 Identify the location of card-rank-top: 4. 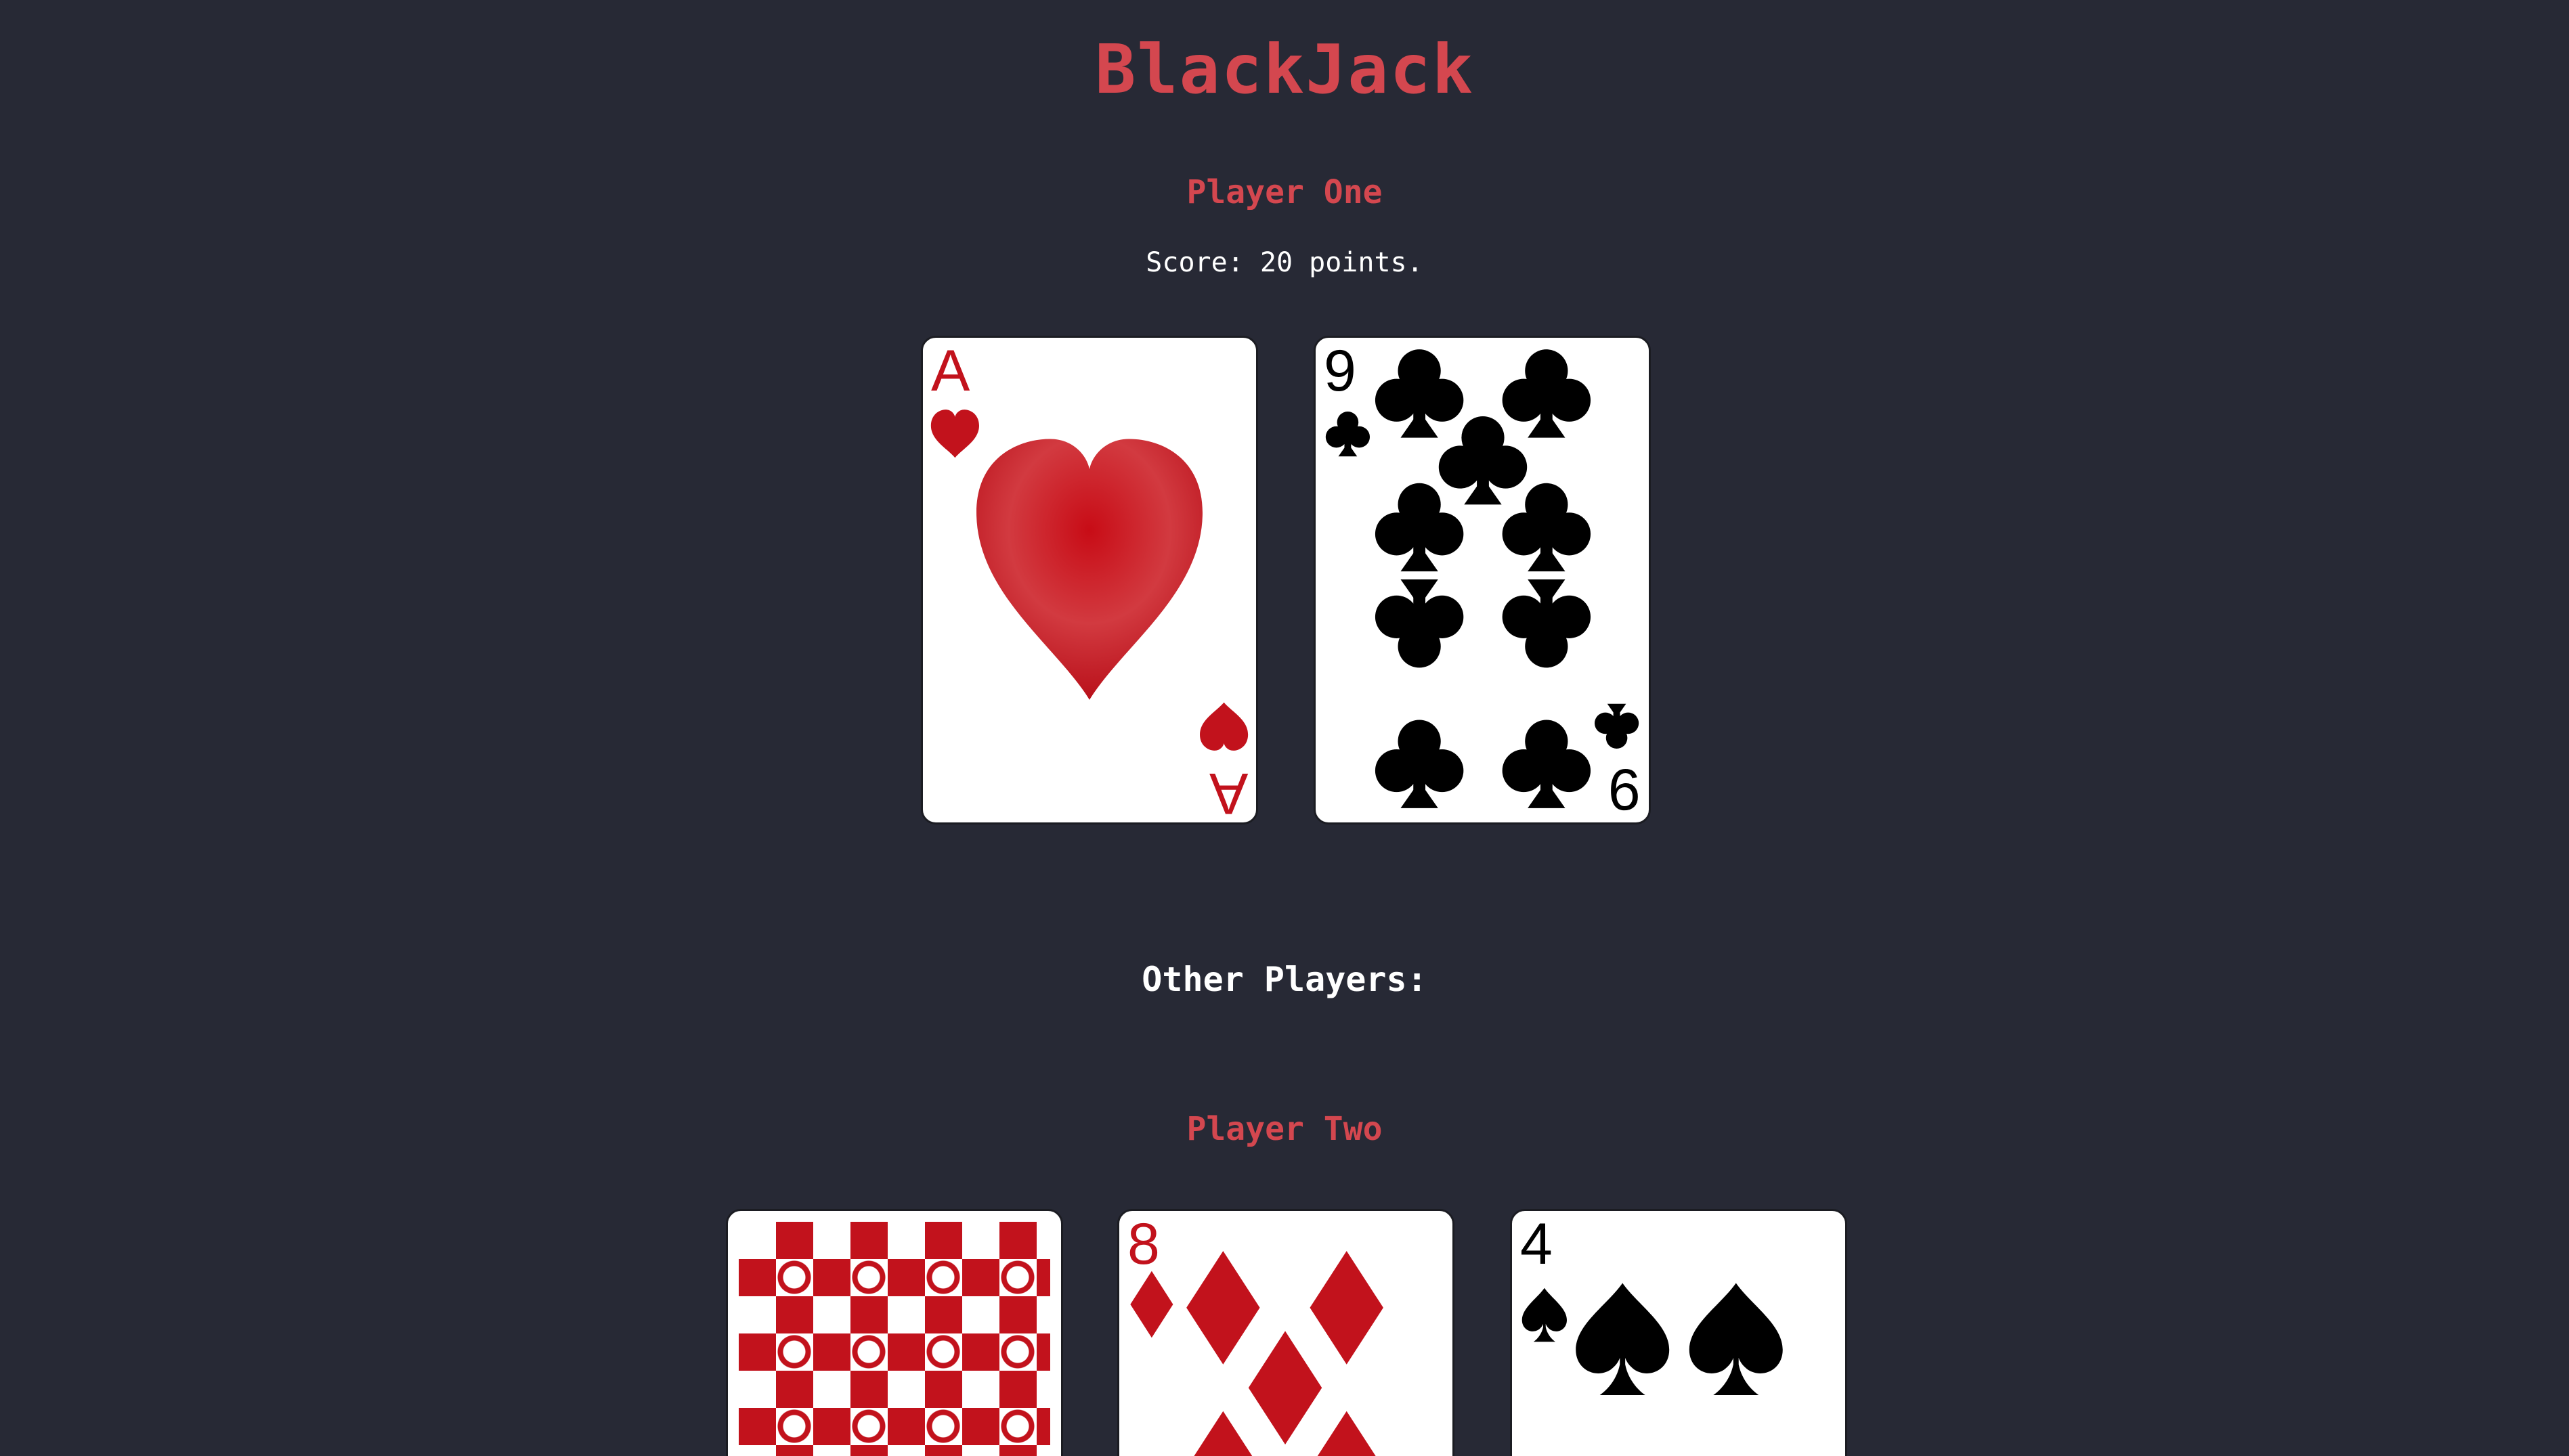
(1537, 1244).